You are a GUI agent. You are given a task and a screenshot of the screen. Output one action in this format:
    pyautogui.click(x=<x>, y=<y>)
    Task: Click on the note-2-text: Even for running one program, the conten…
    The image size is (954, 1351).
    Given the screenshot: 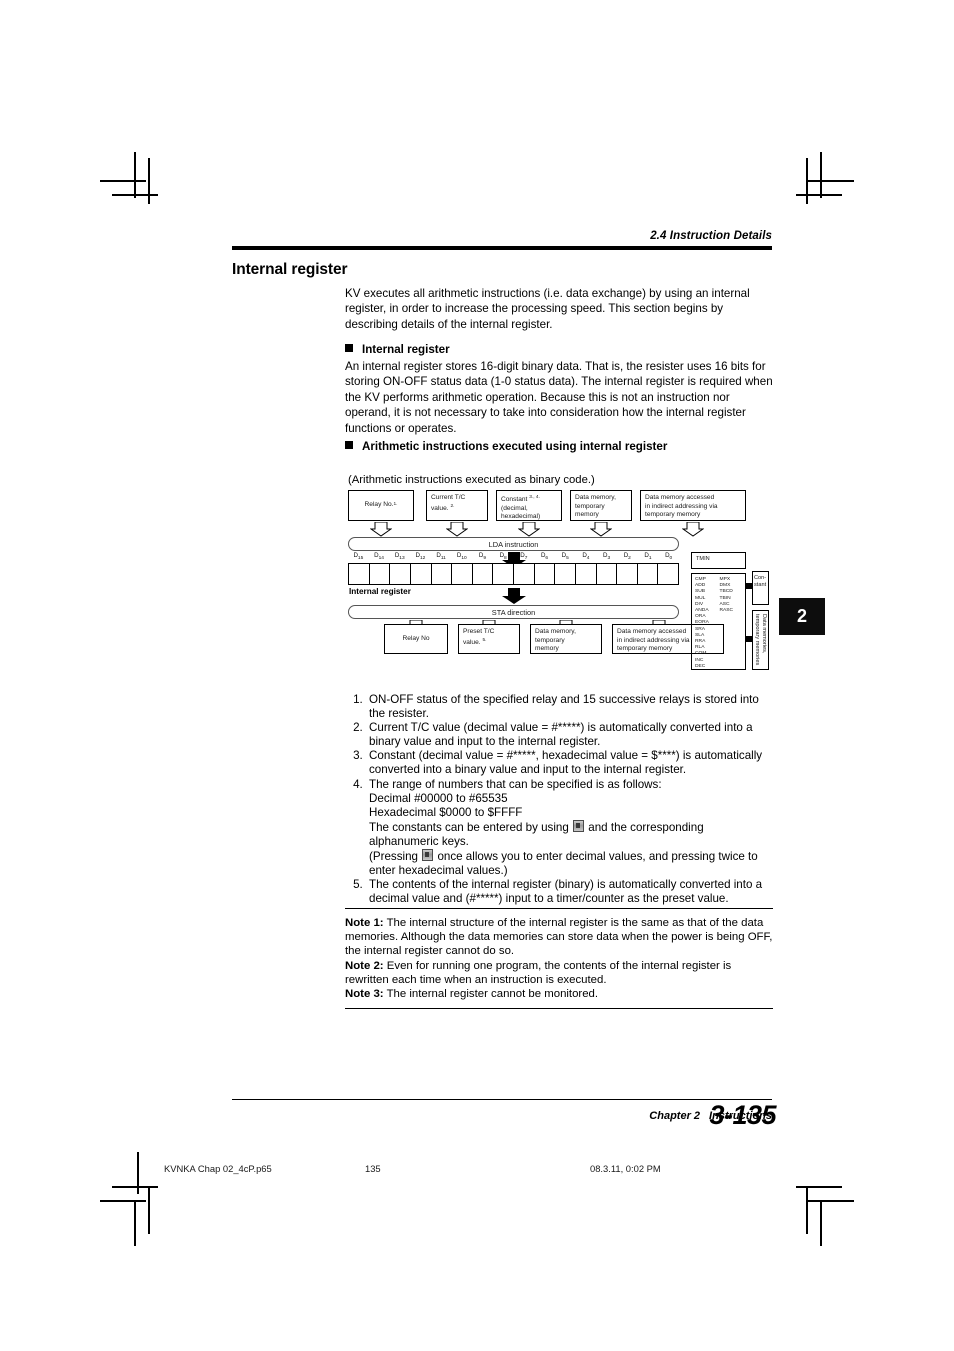 What is the action you would take?
    pyautogui.click(x=538, y=972)
    